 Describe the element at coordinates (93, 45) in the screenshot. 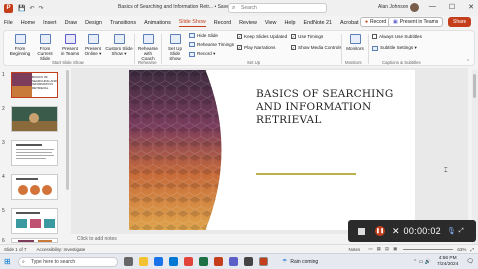

I see `present-online-button: Present Online ▾` at that location.